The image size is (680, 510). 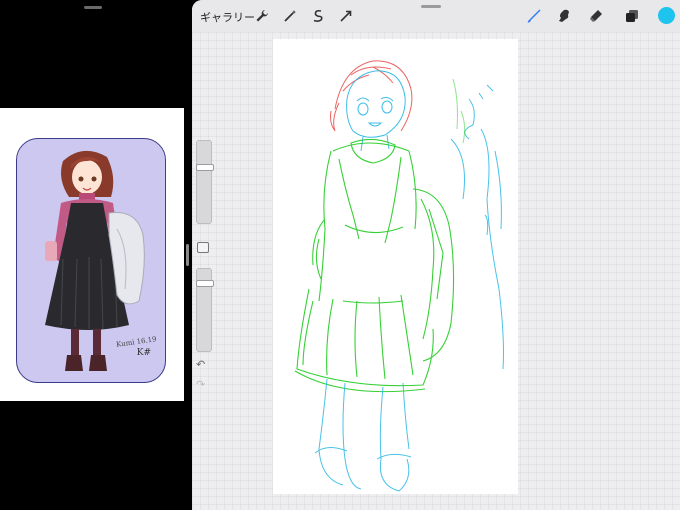 I want to click on opacity-slider, so click(x=205, y=310).